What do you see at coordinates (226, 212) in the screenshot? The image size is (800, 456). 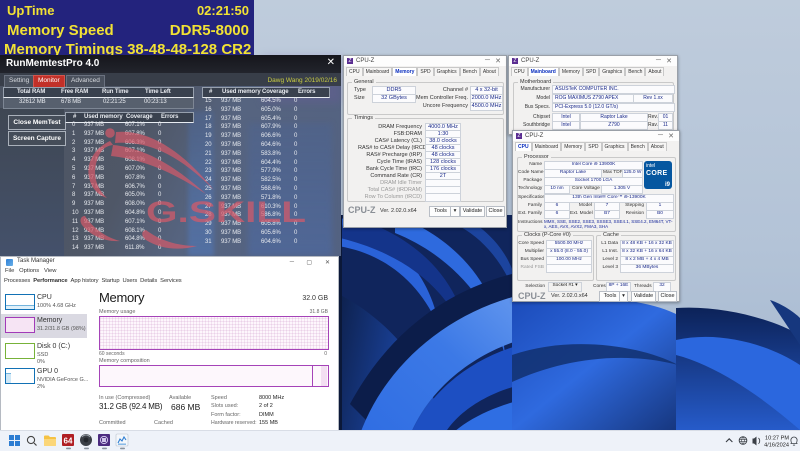 I see `svg-text: G.SKILL` at bounding box center [226, 212].